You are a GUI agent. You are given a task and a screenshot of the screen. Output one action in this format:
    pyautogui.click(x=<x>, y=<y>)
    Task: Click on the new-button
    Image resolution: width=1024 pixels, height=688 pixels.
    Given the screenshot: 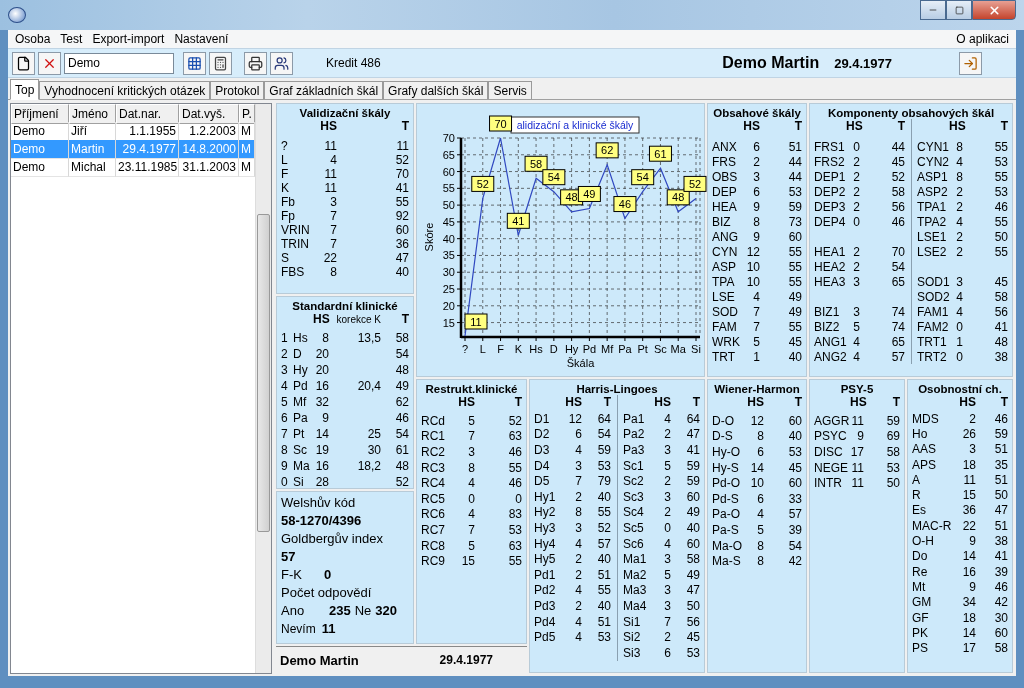 What is the action you would take?
    pyautogui.click(x=23, y=63)
    